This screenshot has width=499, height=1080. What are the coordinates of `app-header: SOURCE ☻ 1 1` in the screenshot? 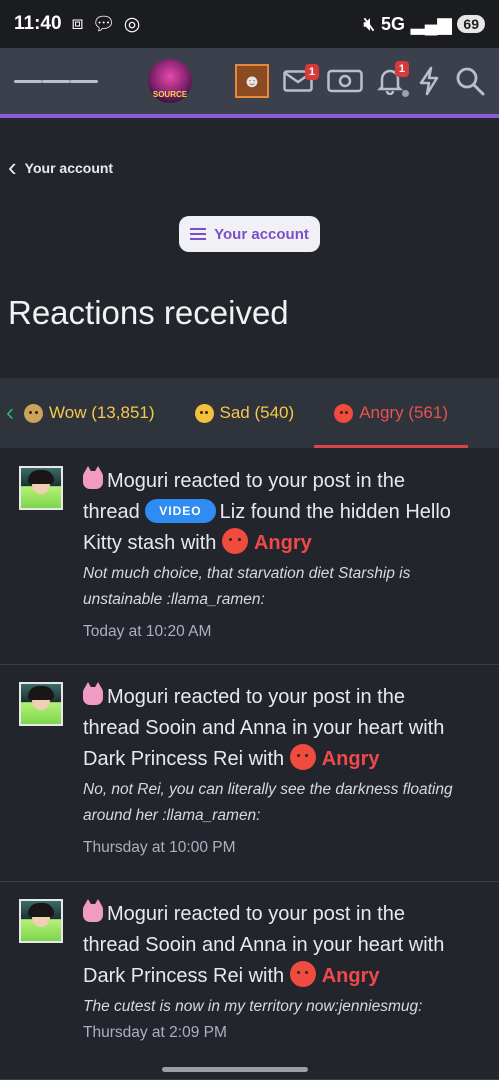 It's located at (249, 83).